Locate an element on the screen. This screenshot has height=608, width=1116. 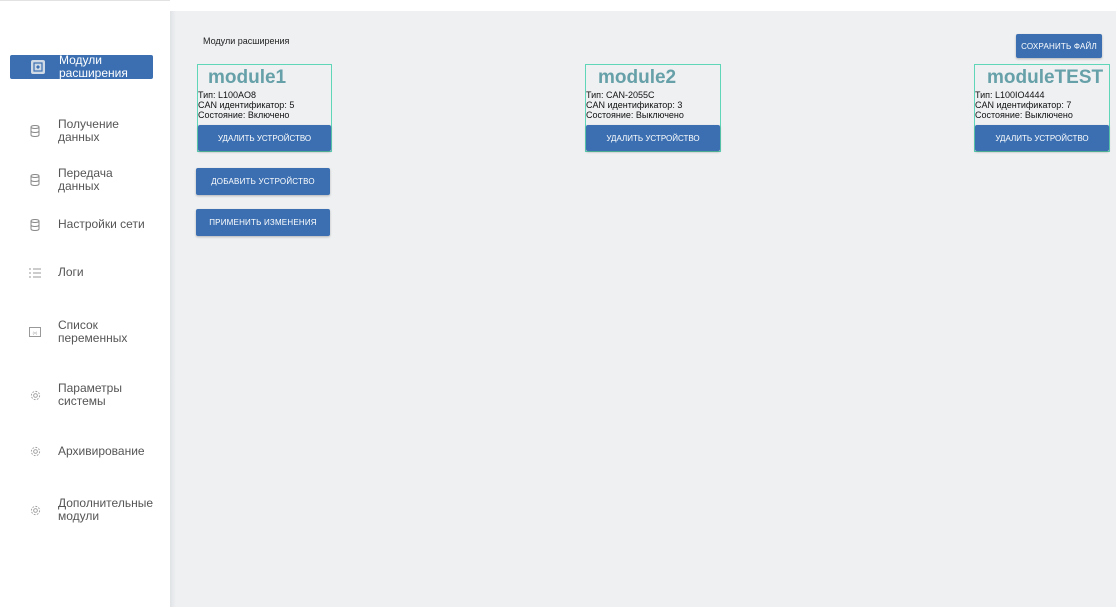
sidebar-item-label: Список переменных is located at coordinates (93, 331).